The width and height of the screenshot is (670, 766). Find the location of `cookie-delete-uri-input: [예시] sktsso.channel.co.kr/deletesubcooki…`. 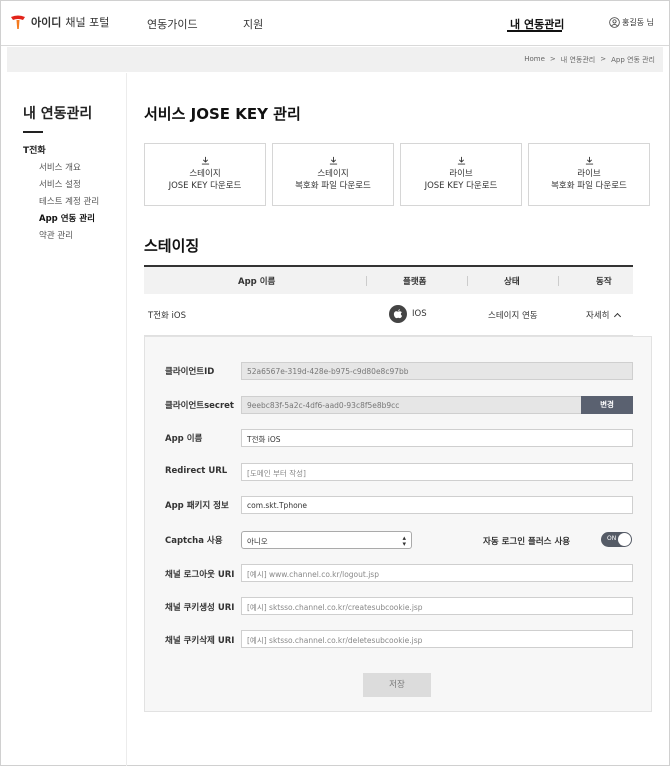

cookie-delete-uri-input: [예시] sktsso.channel.co.kr/deletesubcooki… is located at coordinates (437, 639).